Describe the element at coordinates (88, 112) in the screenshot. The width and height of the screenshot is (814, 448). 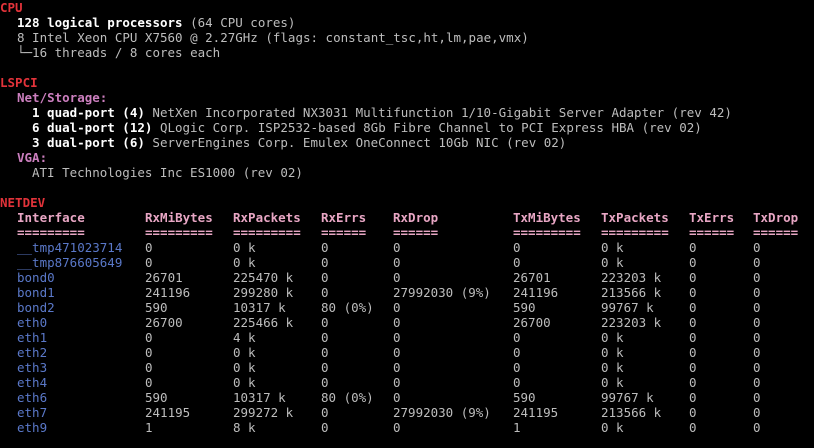
I see `device-count: 1 quad-port (4)` at that location.